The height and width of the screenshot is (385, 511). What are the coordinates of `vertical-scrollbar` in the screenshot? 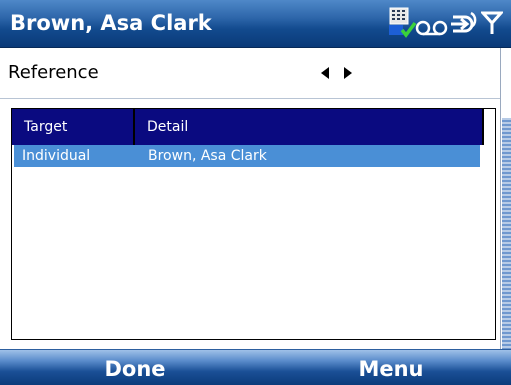 It's located at (505, 198).